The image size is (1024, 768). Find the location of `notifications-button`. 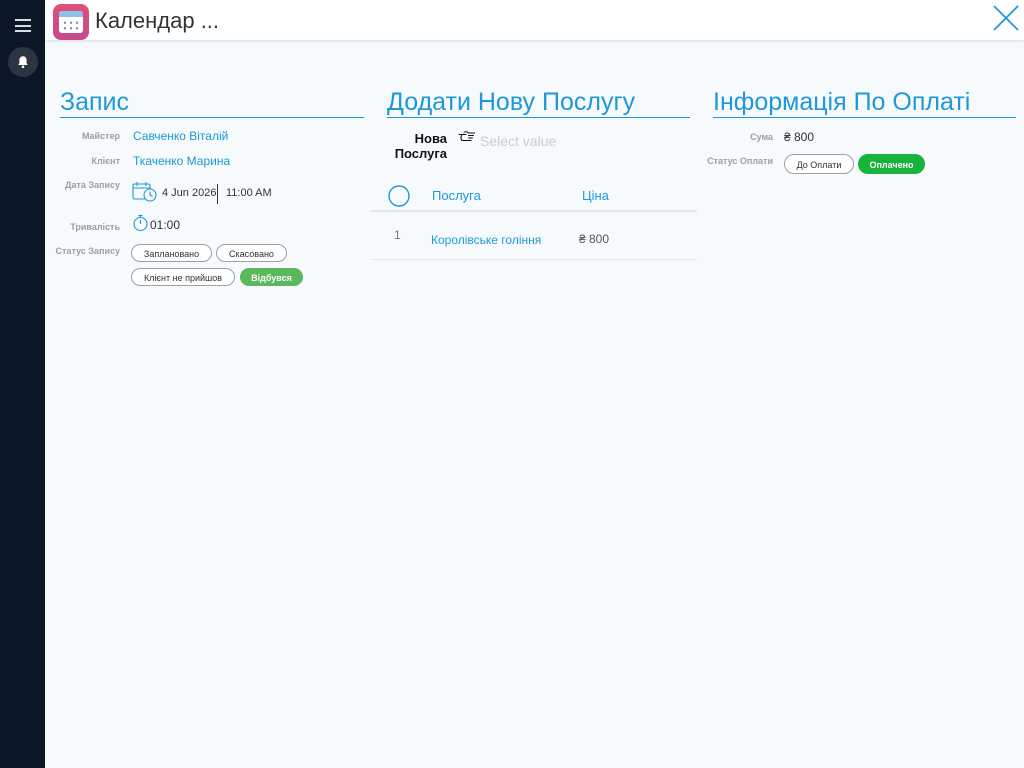

notifications-button is located at coordinates (23, 62).